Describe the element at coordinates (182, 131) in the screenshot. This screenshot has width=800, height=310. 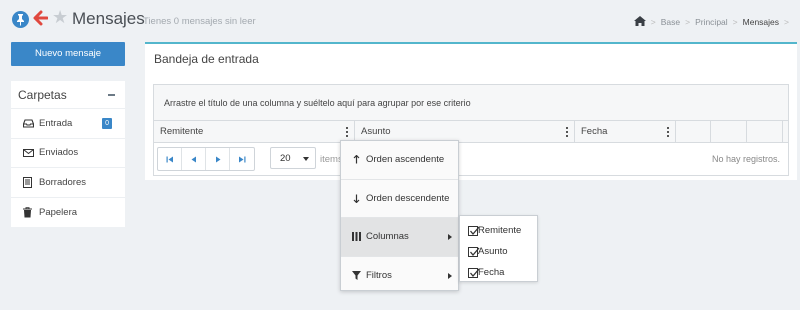
I see `column-title: Remitente` at that location.